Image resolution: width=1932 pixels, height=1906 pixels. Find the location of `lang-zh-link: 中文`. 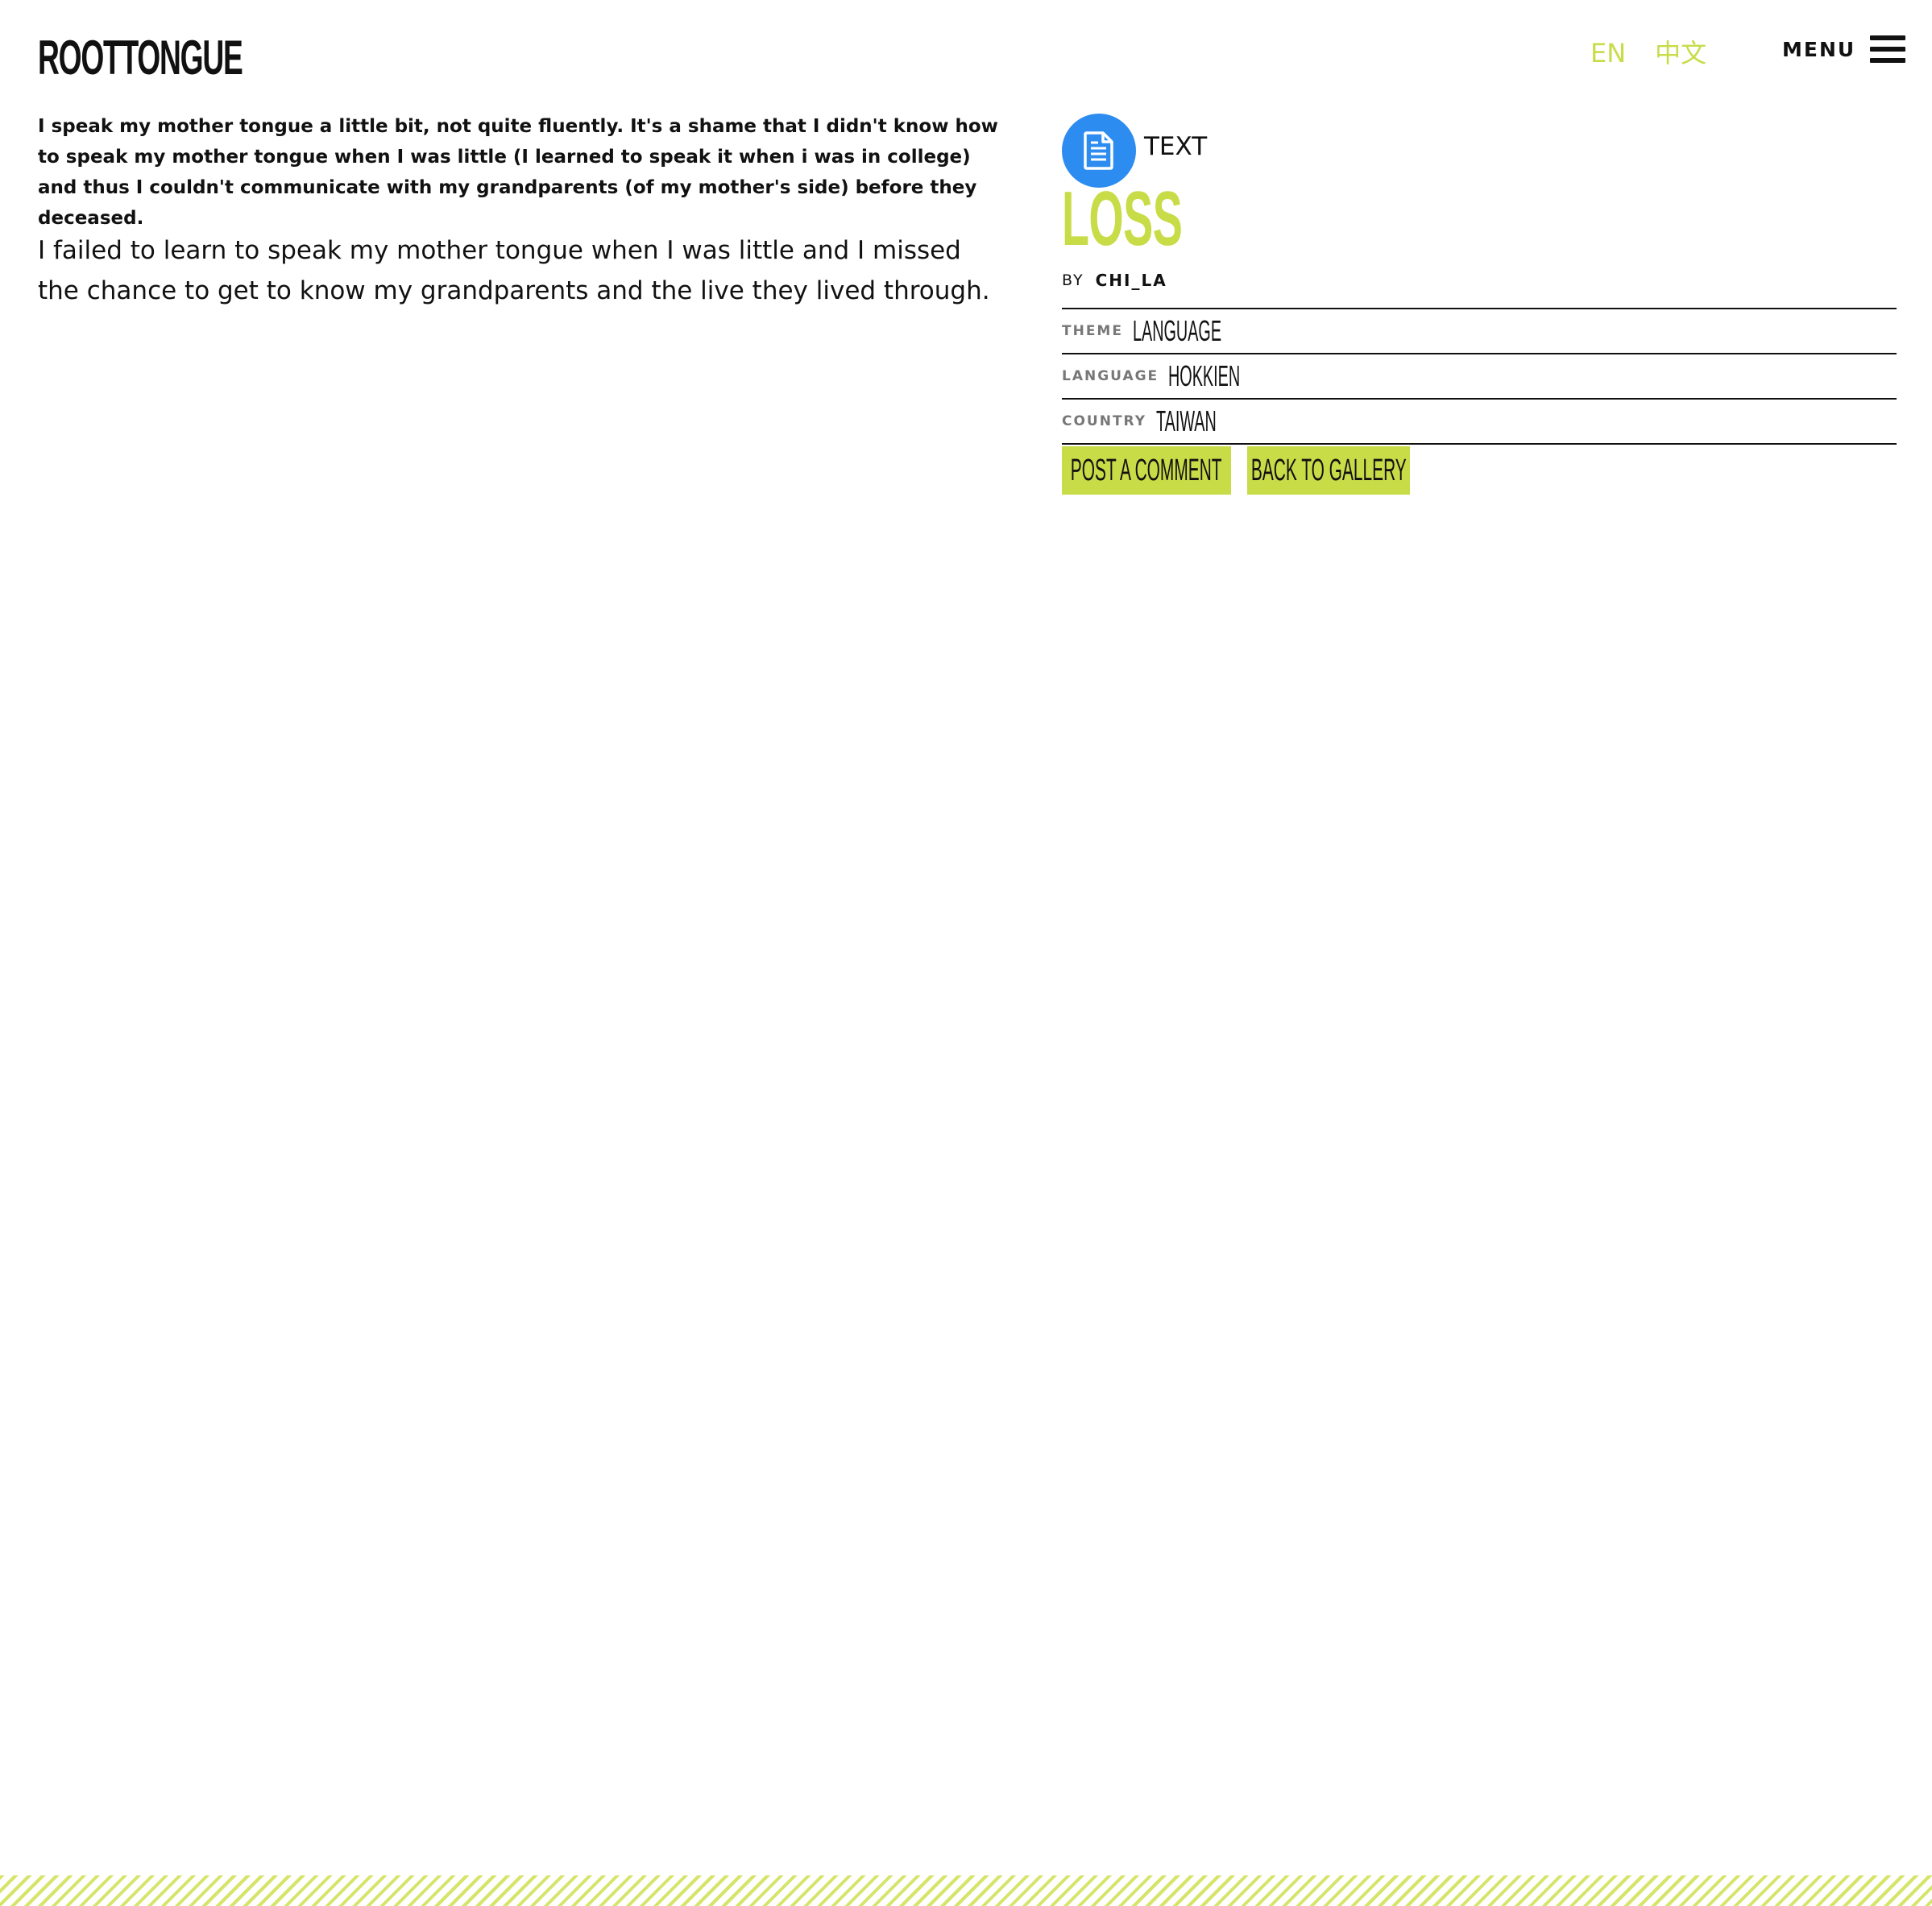

lang-zh-link: 中文 is located at coordinates (1680, 53).